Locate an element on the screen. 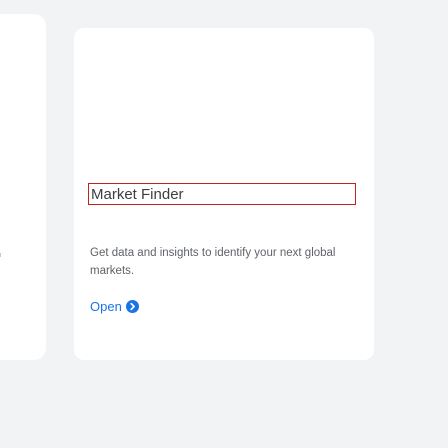  card-title: Market Finder is located at coordinates (137, 194).